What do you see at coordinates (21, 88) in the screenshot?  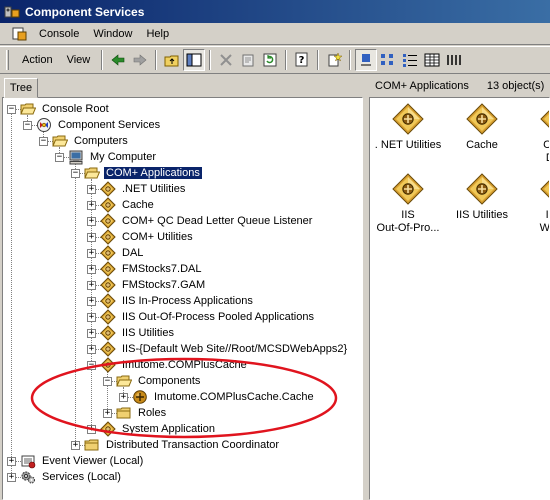 I see `tab-tree: Tree` at bounding box center [21, 88].